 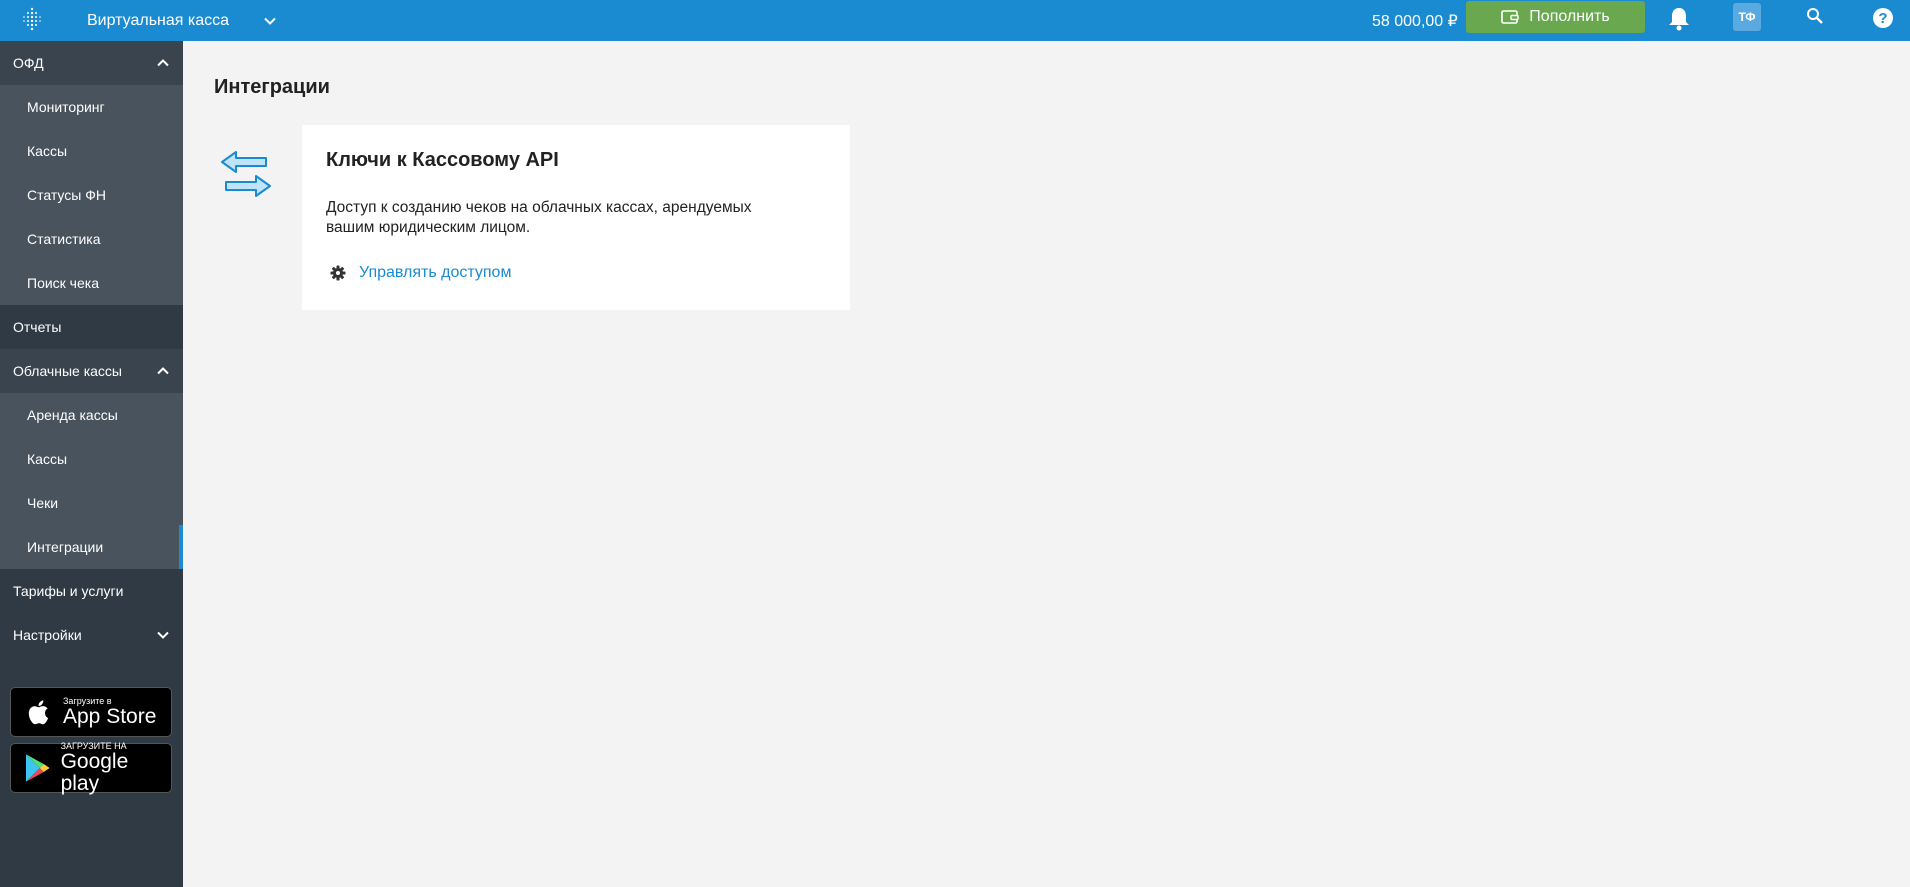 What do you see at coordinates (435, 272) in the screenshot?
I see `manage-access-label: Управлять доступом` at bounding box center [435, 272].